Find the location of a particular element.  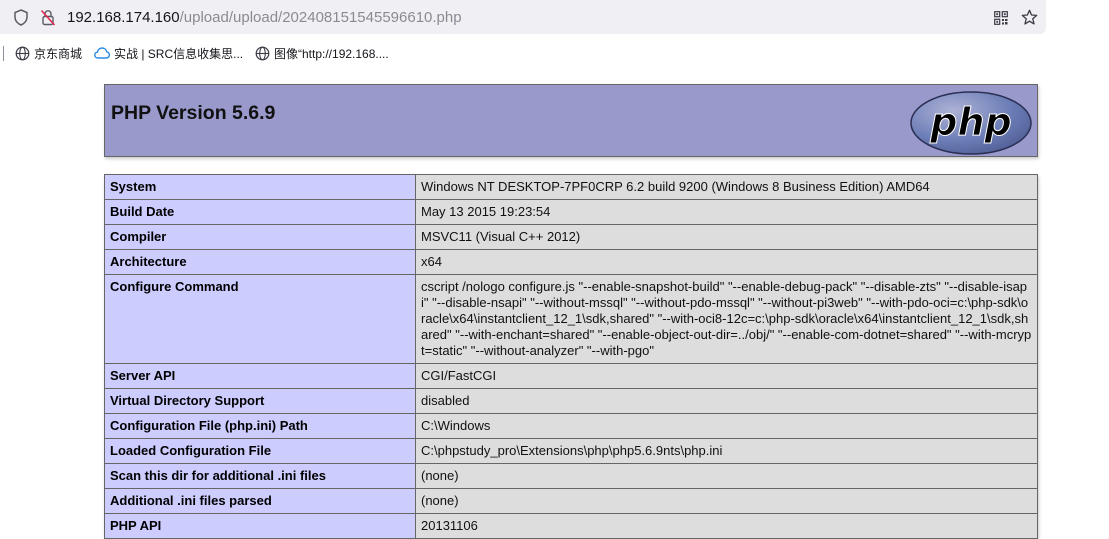

toolbar-divider is located at coordinates (3, 53).